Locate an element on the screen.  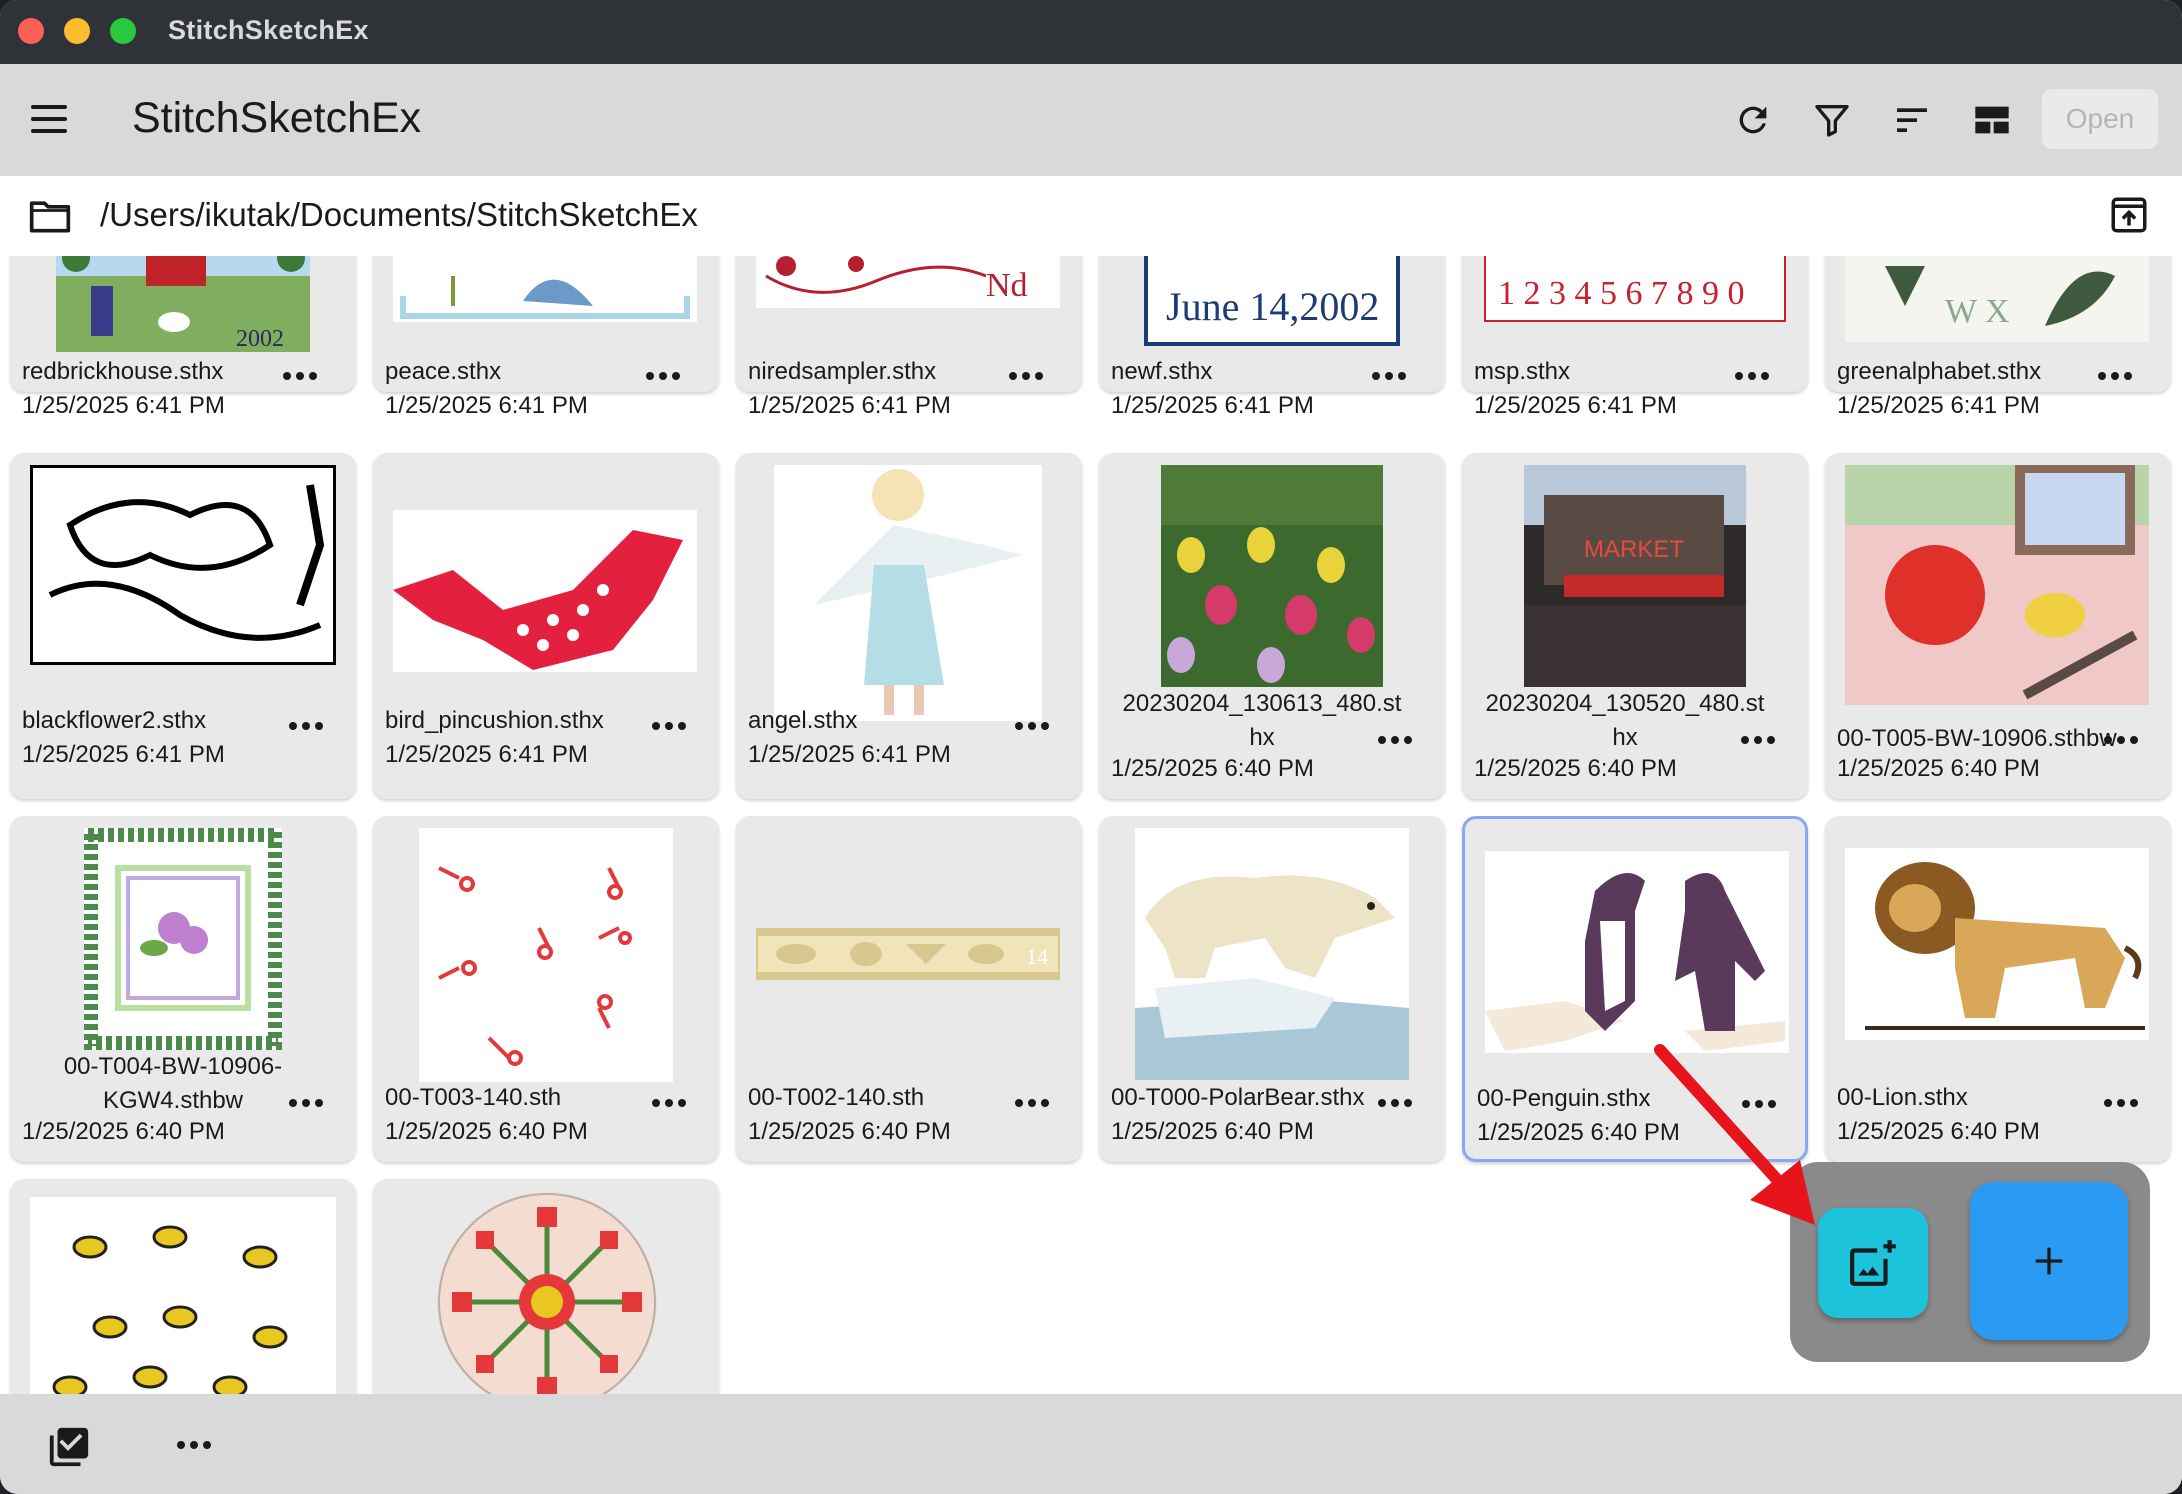
plus-icon is located at coordinates (2049, 1261).